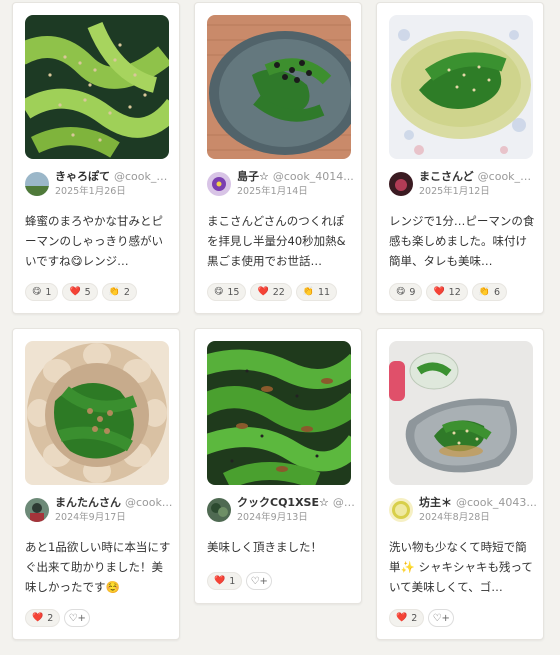  I want to click on author-name: クックCQ1XSE☆, so click(283, 502).